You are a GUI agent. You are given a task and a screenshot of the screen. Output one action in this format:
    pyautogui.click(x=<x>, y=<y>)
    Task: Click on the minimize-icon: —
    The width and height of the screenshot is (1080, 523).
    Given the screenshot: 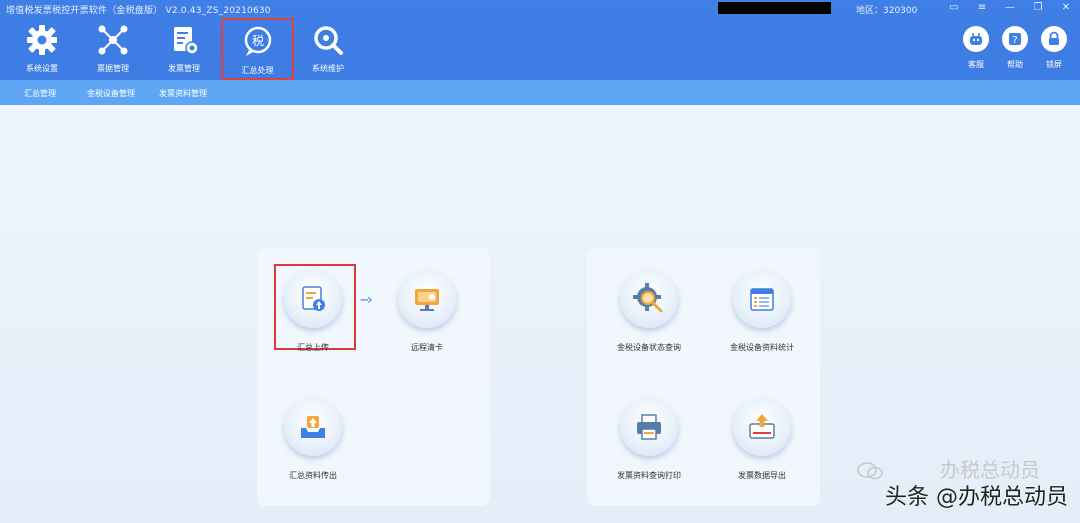 What is the action you would take?
    pyautogui.click(x=1010, y=8)
    